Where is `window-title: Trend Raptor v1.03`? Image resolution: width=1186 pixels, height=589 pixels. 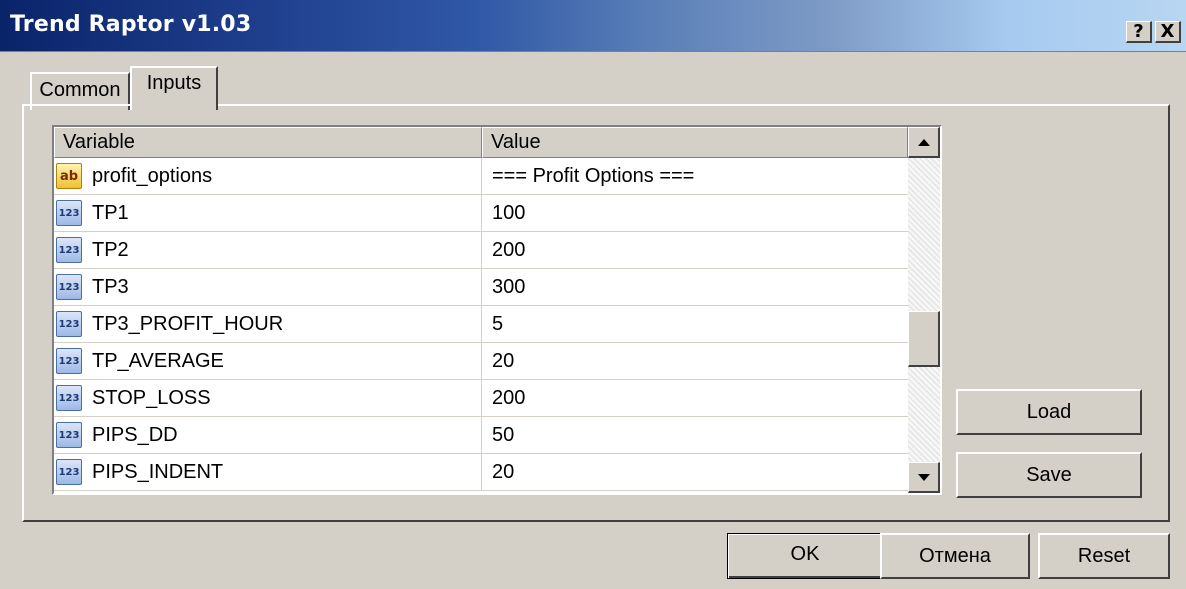
window-title: Trend Raptor v1.03 is located at coordinates (131, 24).